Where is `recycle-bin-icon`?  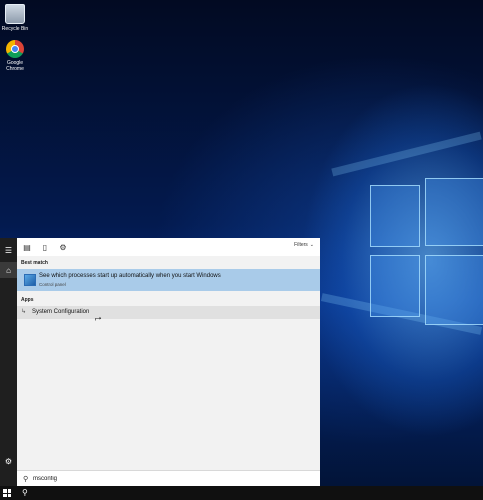 recycle-bin-icon is located at coordinates (15, 14).